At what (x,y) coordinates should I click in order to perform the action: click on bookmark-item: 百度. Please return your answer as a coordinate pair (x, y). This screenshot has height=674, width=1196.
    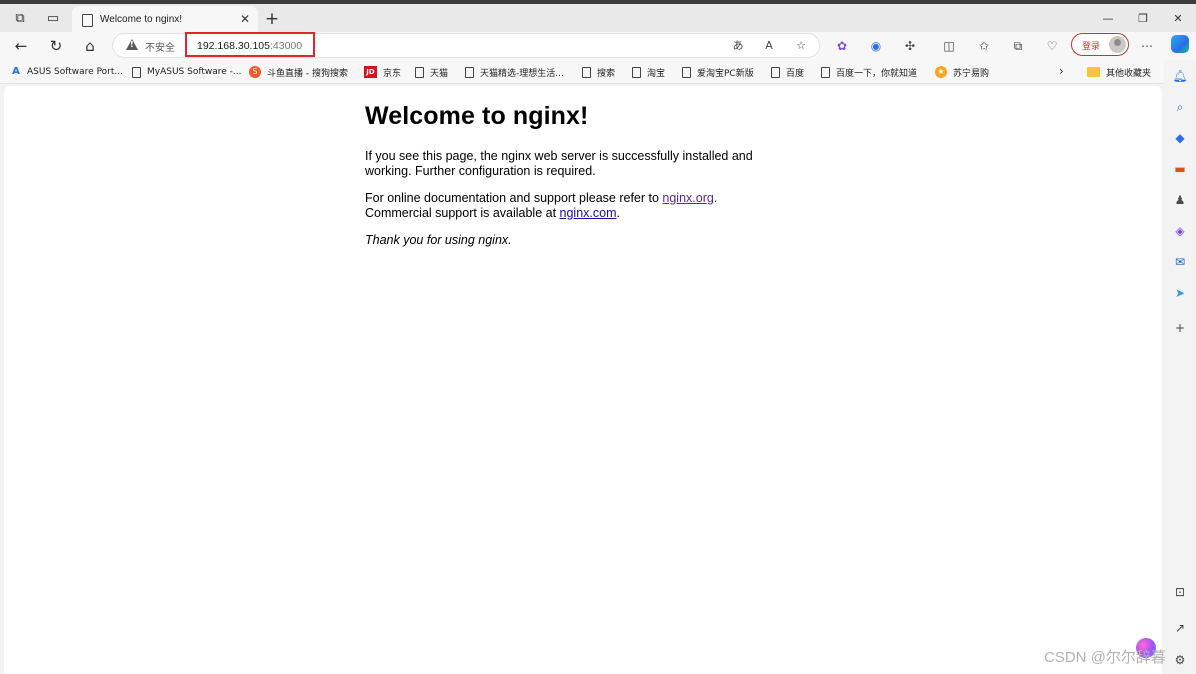
    Looking at the image, I should click on (787, 72).